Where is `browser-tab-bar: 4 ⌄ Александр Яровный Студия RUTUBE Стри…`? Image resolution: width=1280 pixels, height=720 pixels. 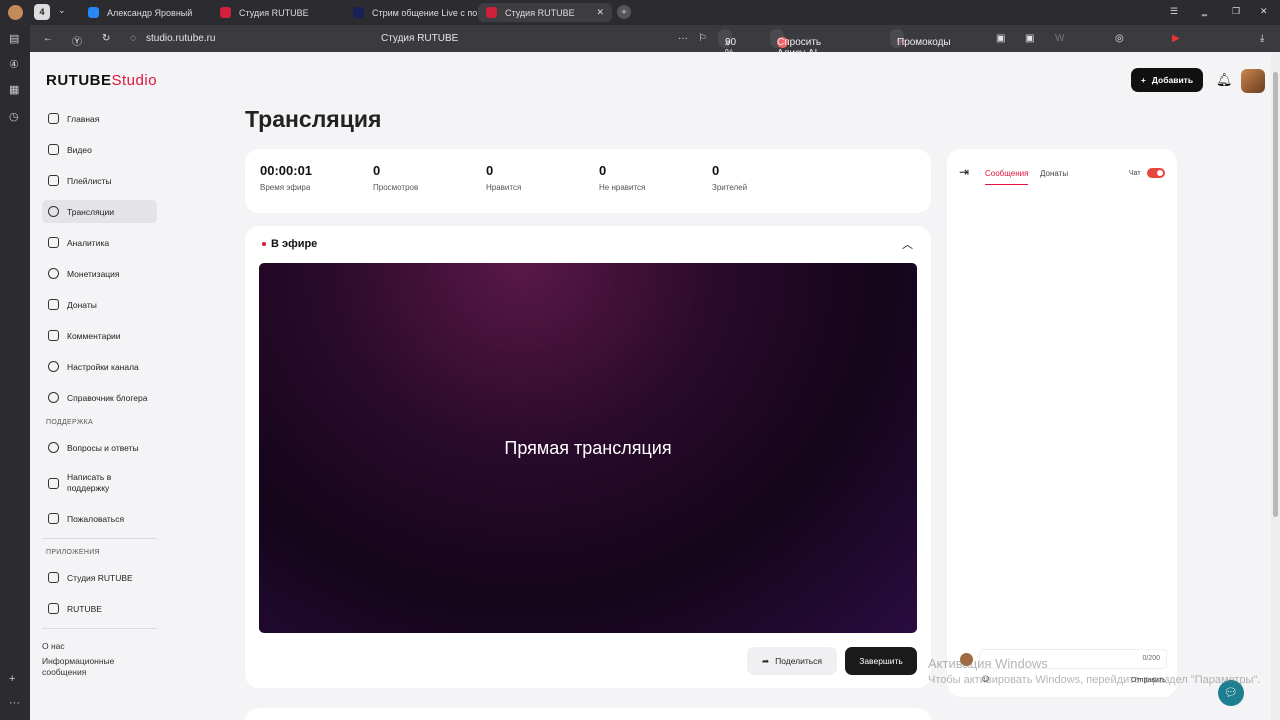
browser-tab-bar: 4 ⌄ Александр Яровный Студия RUTUBE Стри… is located at coordinates (640, 12).